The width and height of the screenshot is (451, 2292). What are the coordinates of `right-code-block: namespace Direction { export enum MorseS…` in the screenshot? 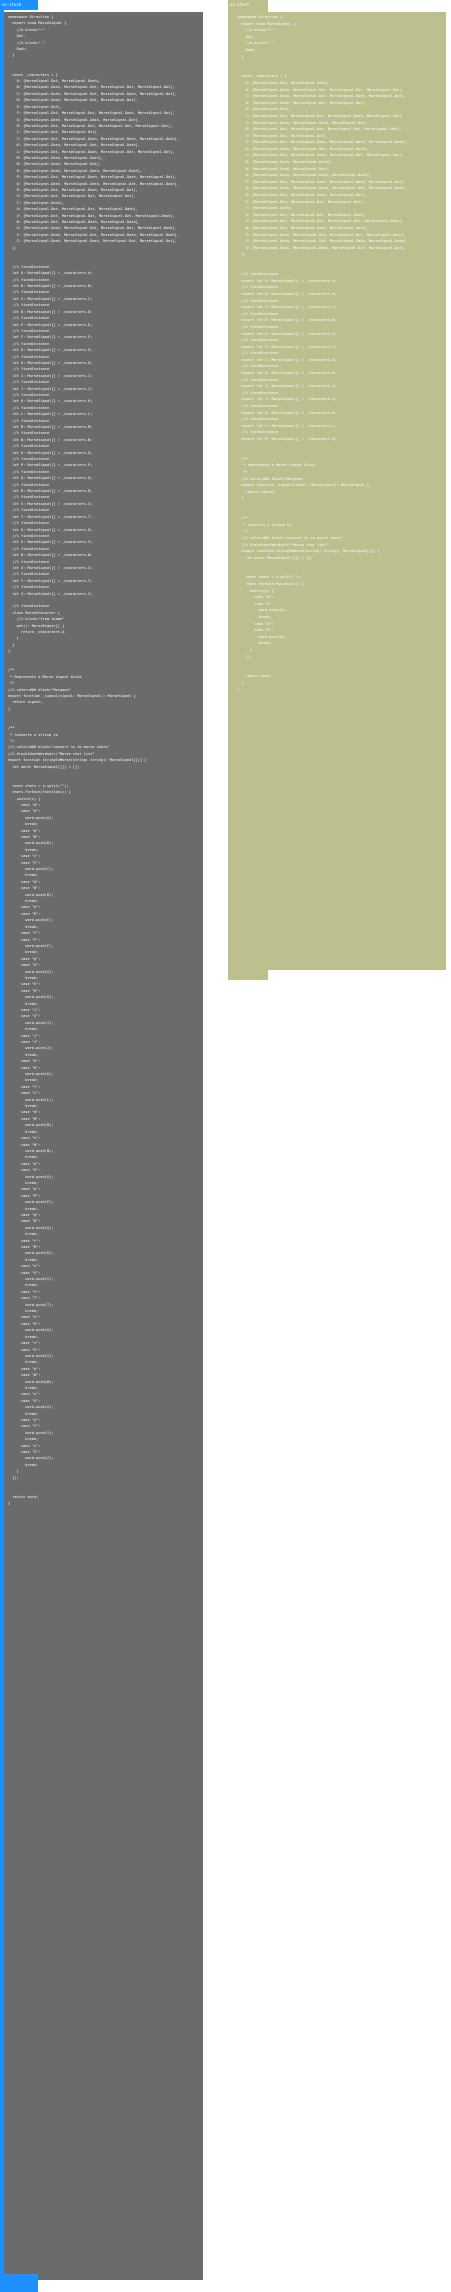 It's located at (339, 352).